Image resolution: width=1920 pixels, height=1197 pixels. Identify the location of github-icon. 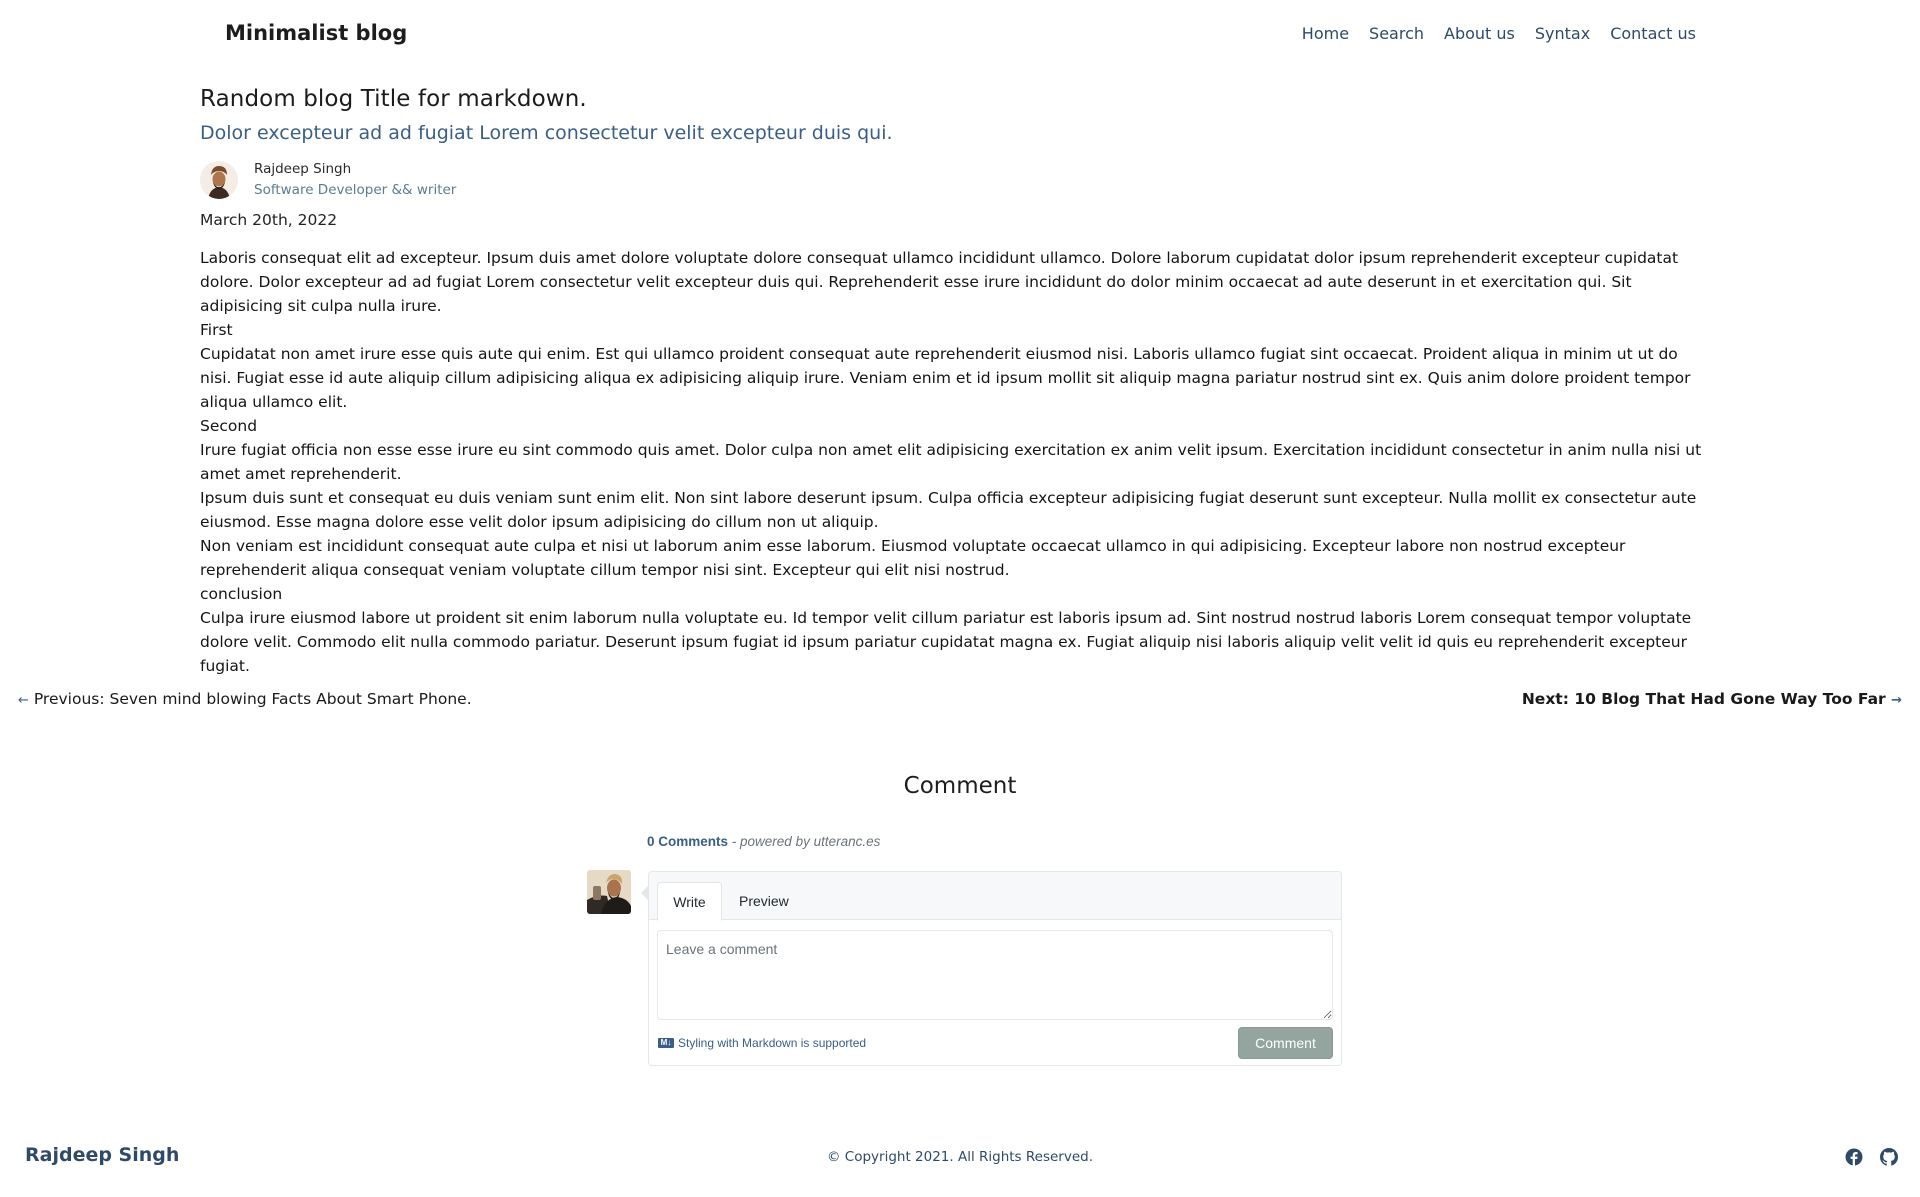
(1889, 1157).